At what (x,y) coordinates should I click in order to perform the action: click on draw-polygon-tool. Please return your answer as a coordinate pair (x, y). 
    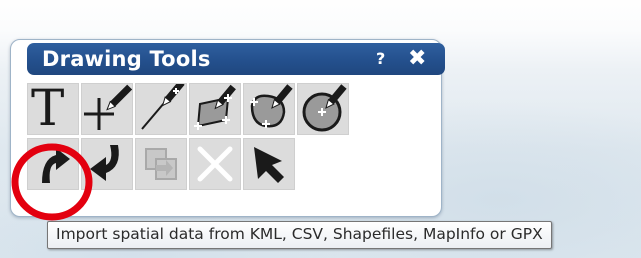
    Looking at the image, I should click on (215, 109).